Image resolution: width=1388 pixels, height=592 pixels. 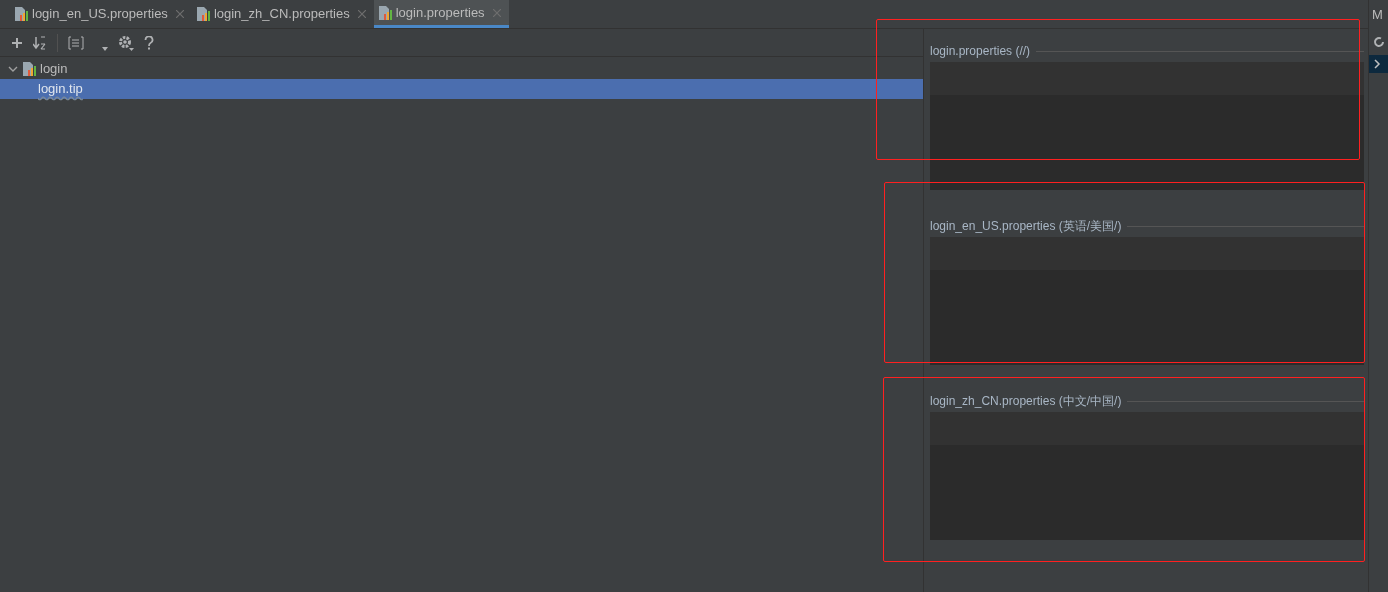 I want to click on help-icon, so click(x=149, y=42).